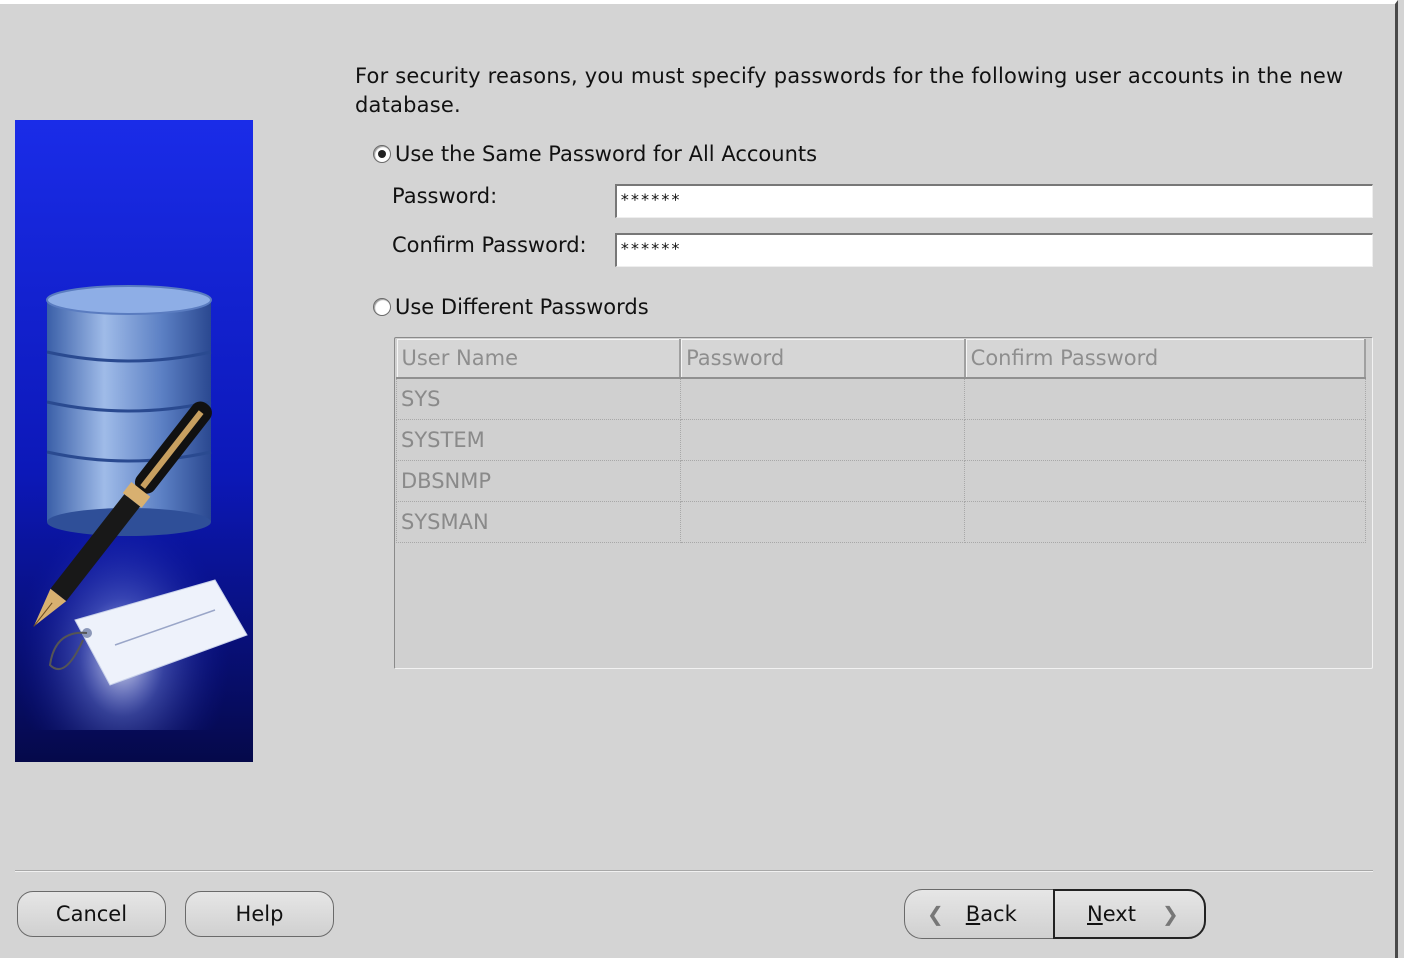  Describe the element at coordinates (382, 307) in the screenshot. I see `radio-unselected-icon` at that location.